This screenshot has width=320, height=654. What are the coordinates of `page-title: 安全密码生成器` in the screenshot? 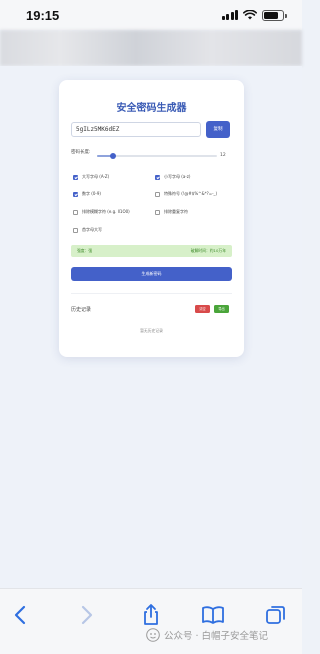 It's located at (151, 108).